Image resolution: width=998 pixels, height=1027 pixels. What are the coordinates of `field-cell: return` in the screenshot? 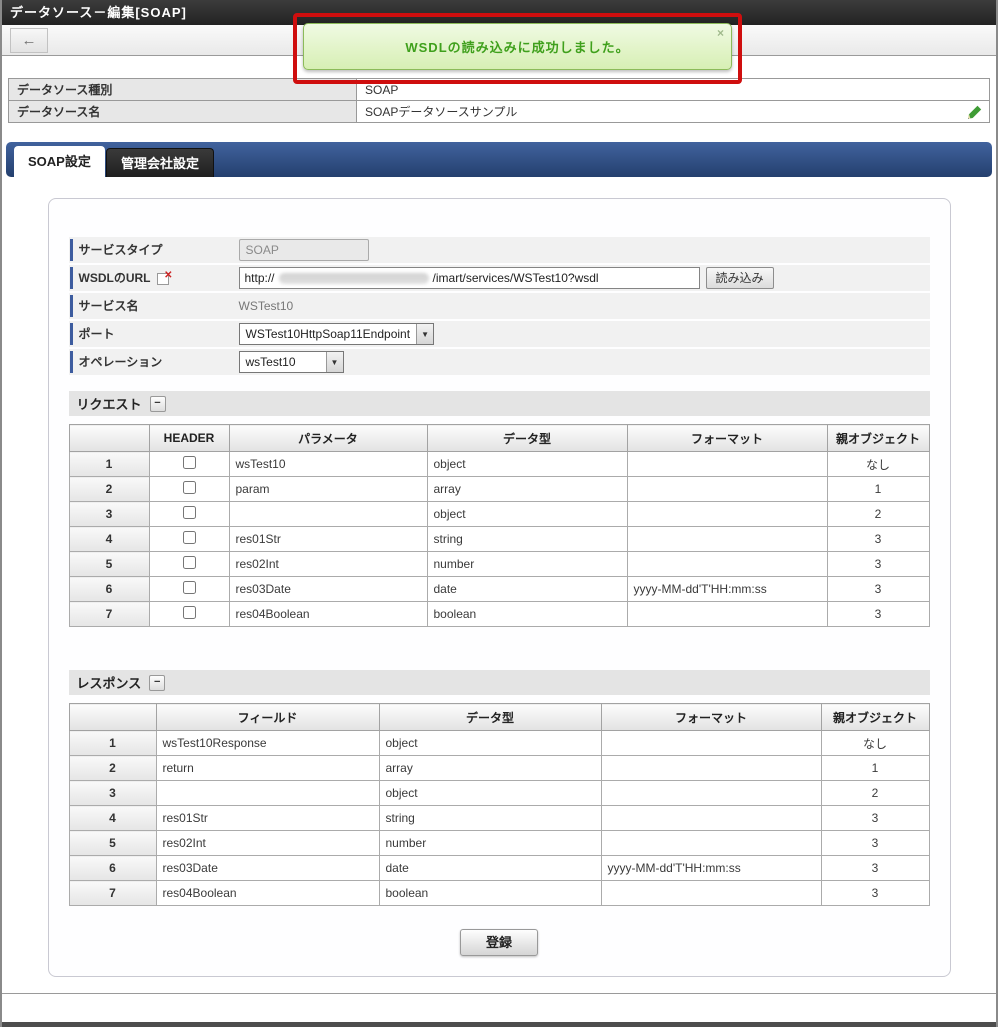 It's located at (267, 768).